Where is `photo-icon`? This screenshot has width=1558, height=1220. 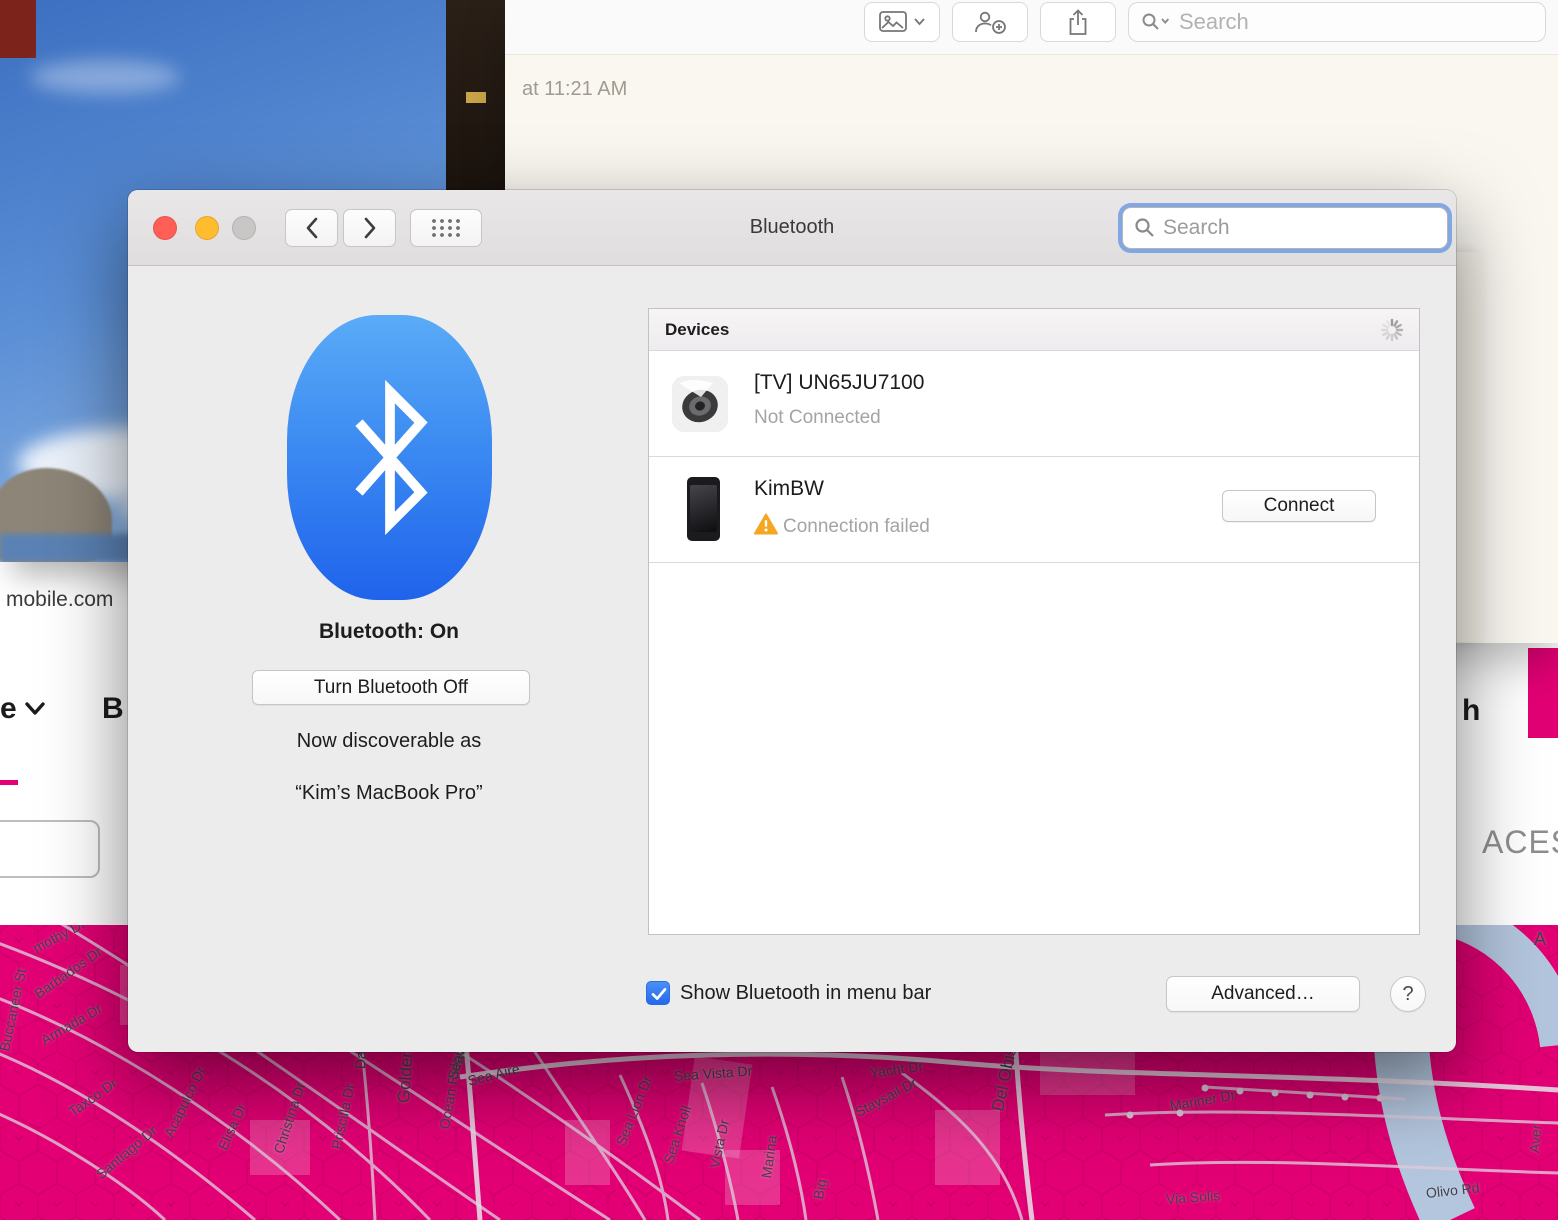 photo-icon is located at coordinates (902, 21).